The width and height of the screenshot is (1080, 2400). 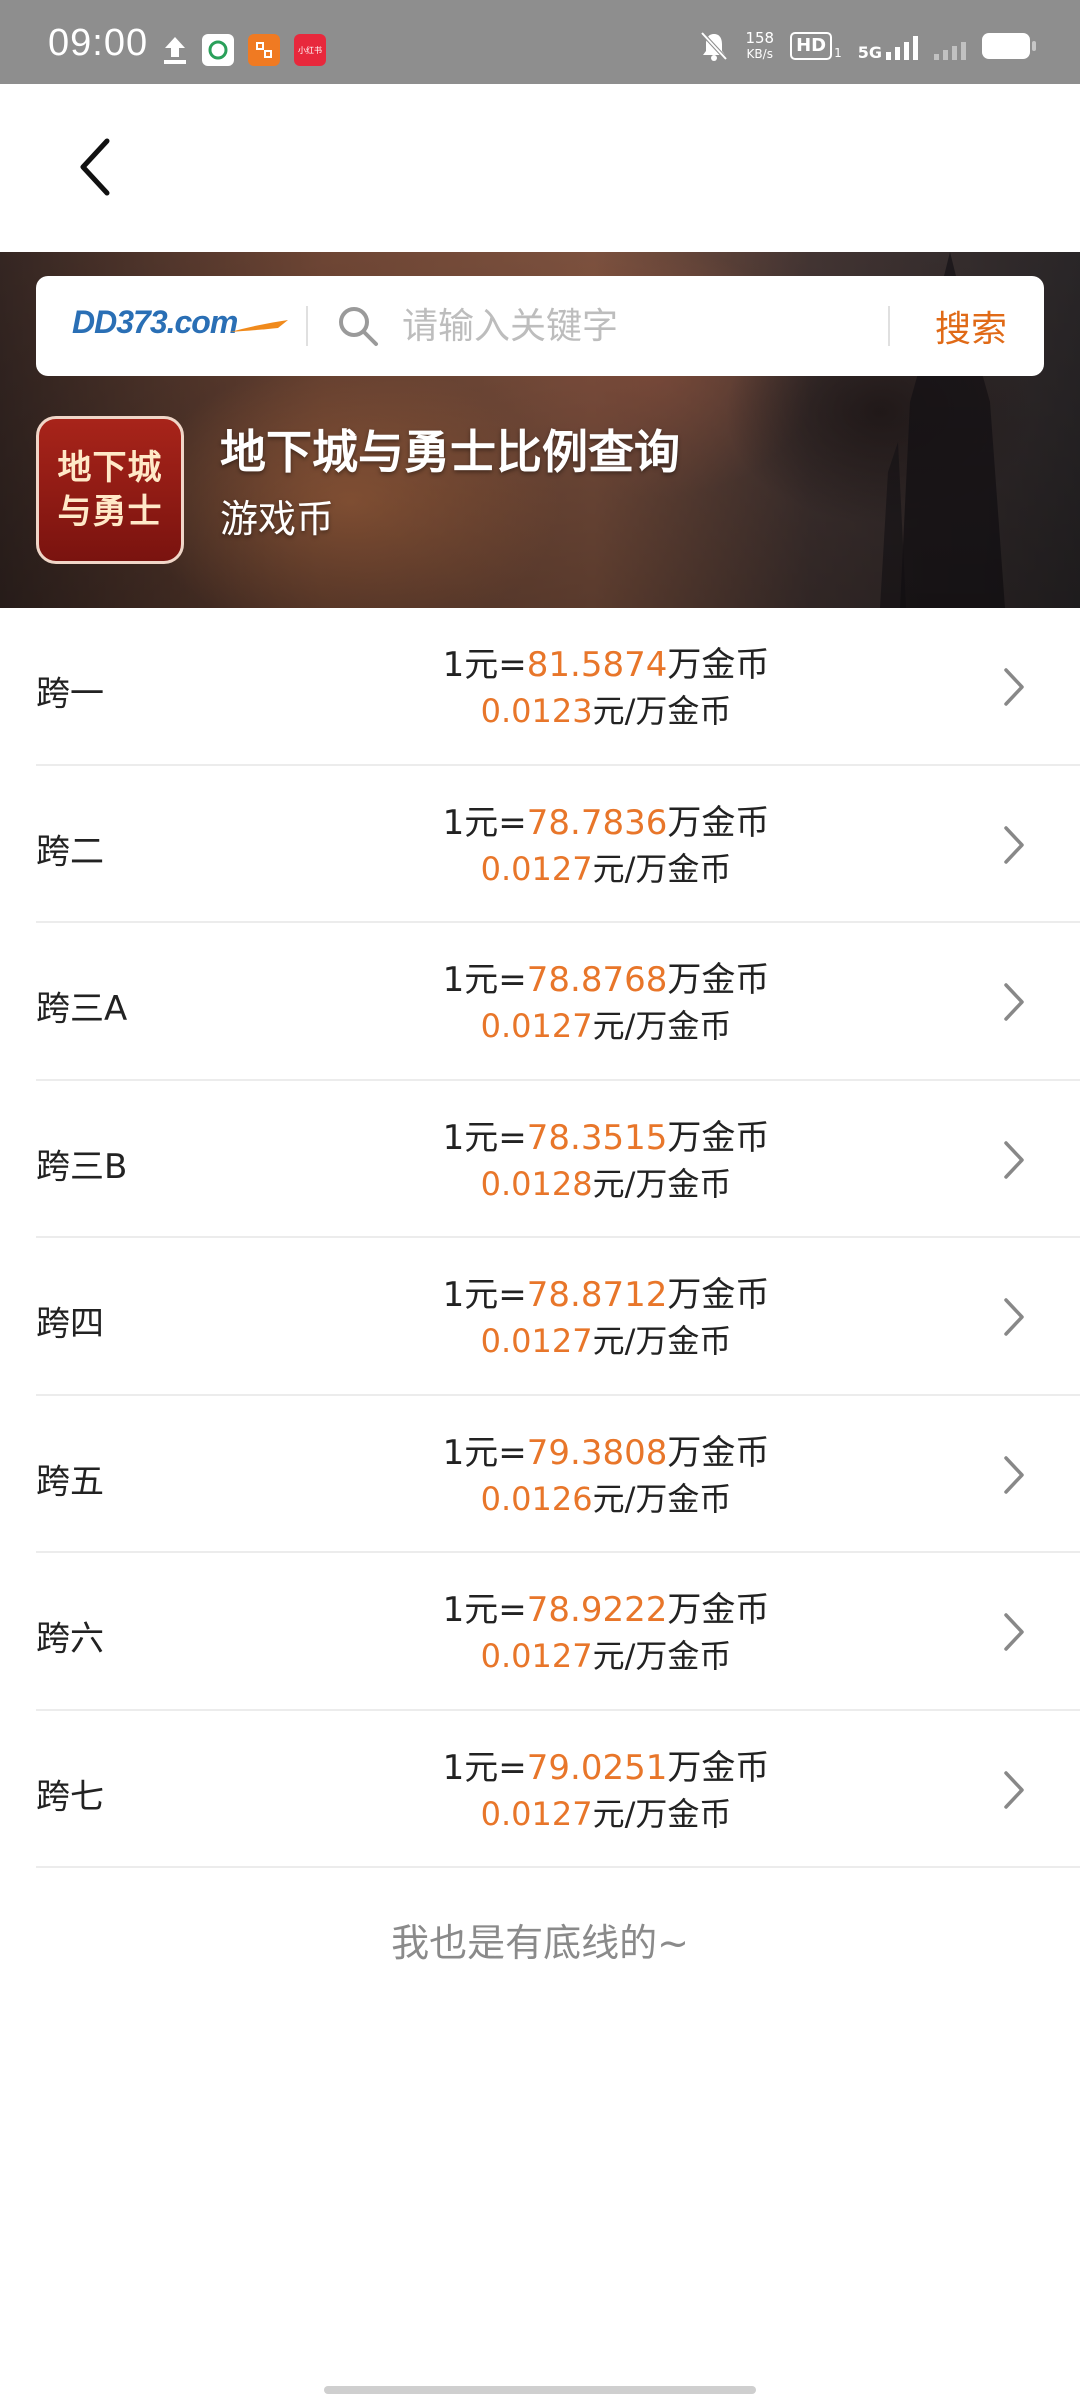 I want to click on exchange-rate: 1元=78.8712万金币, so click(x=606, y=1295).